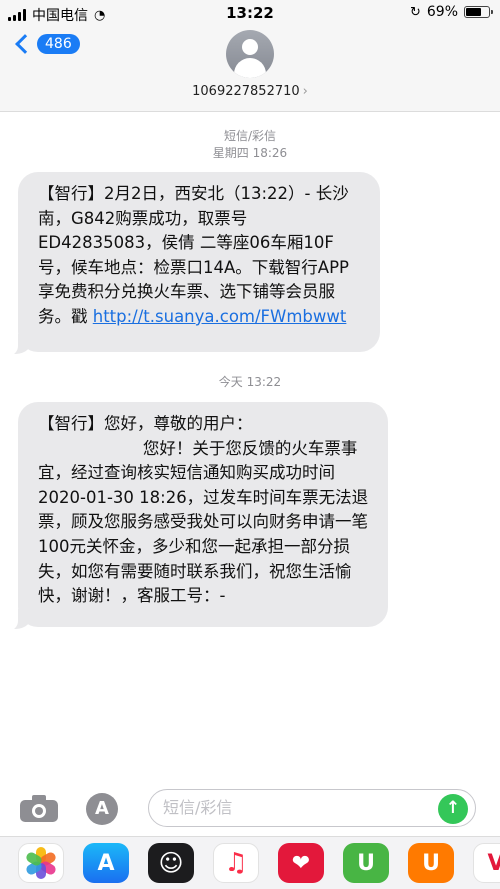 The width and height of the screenshot is (500, 889). What do you see at coordinates (478, 12) in the screenshot?
I see `battery-icon` at bounding box center [478, 12].